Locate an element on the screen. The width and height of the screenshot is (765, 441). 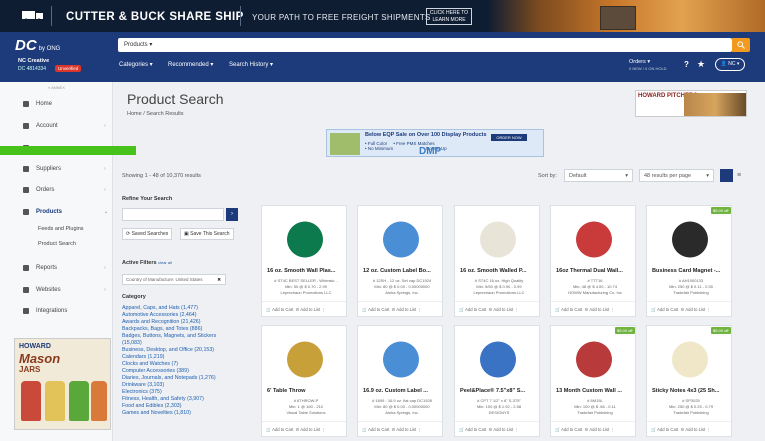
category-link: Automotive Accessories (2,464) is located at coordinates (159, 315).